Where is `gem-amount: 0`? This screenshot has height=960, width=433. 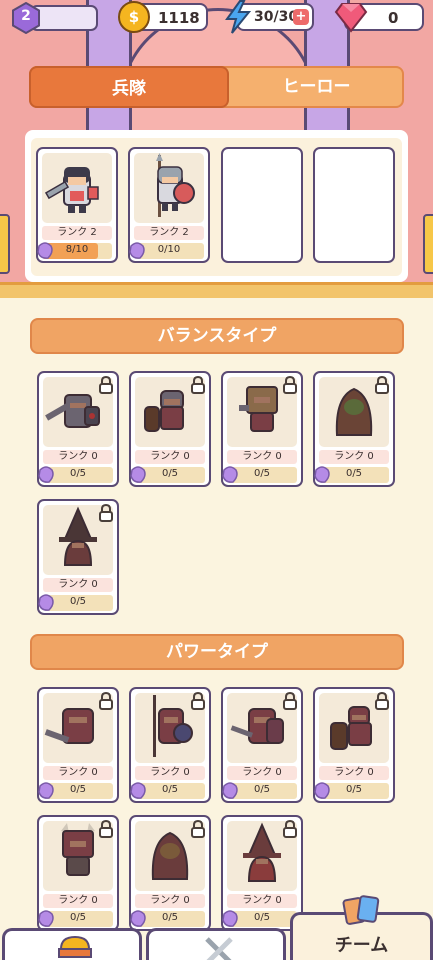 gem-amount: 0 is located at coordinates (393, 18).